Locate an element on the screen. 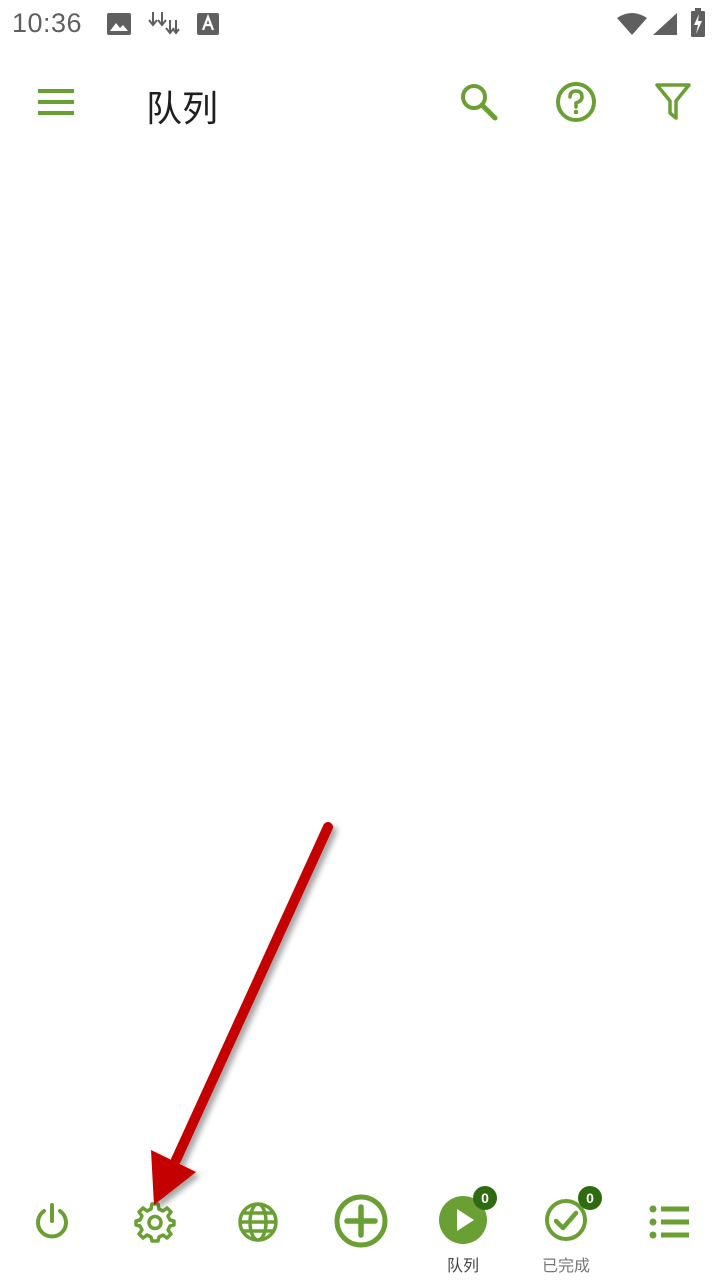  settings-button is located at coordinates (155, 1237).